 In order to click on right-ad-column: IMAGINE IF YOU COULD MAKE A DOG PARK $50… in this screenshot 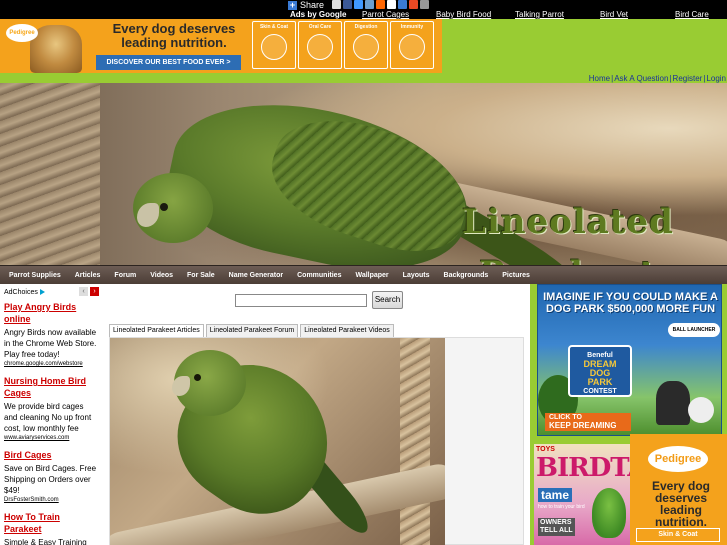, I will do `click(628, 414)`.